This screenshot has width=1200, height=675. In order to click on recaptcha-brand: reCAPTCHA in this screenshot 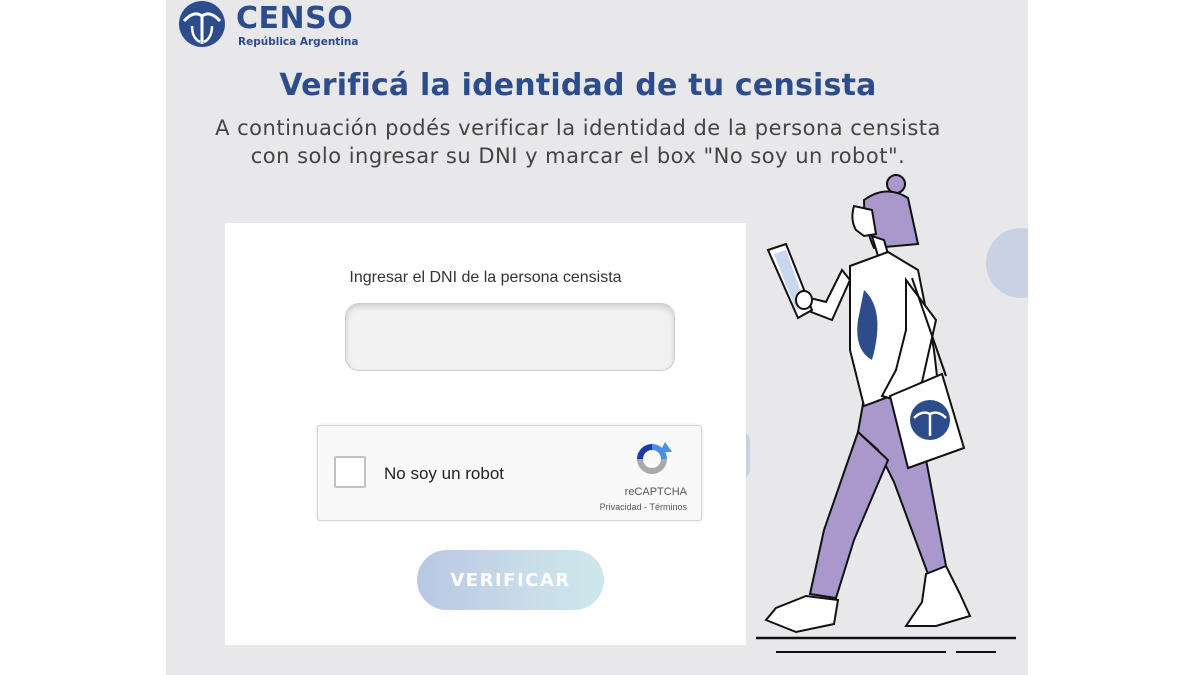, I will do `click(655, 492)`.